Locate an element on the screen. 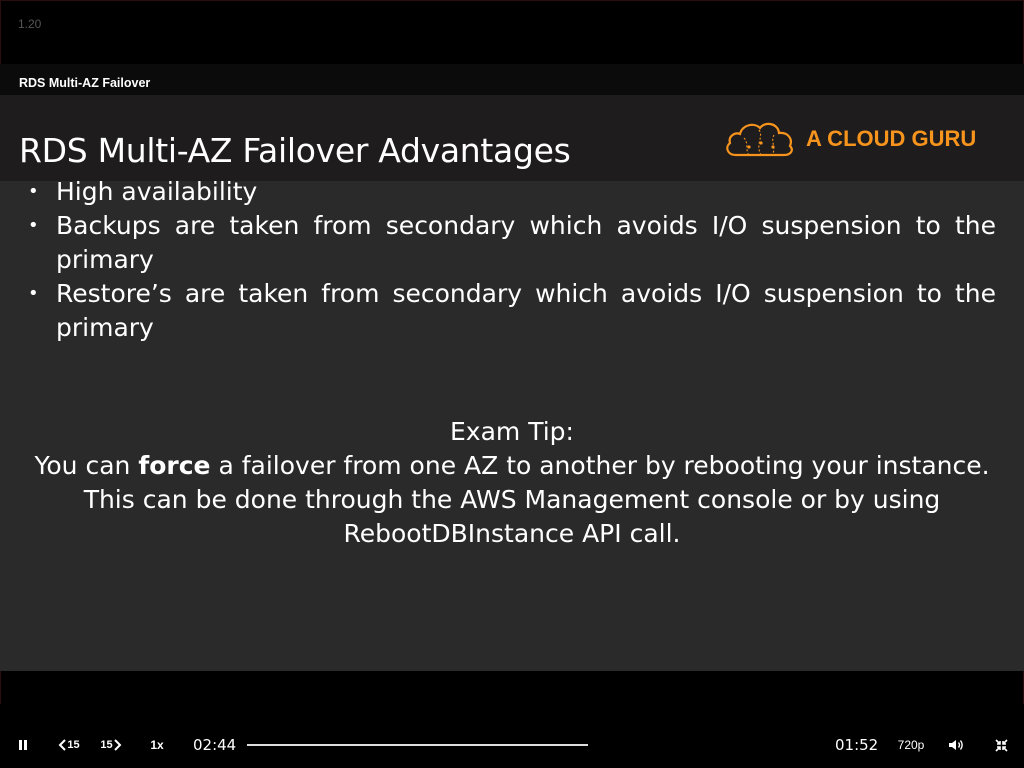 This screenshot has width=1024, height=768. elapsed-time: 02:44 is located at coordinates (215, 745).